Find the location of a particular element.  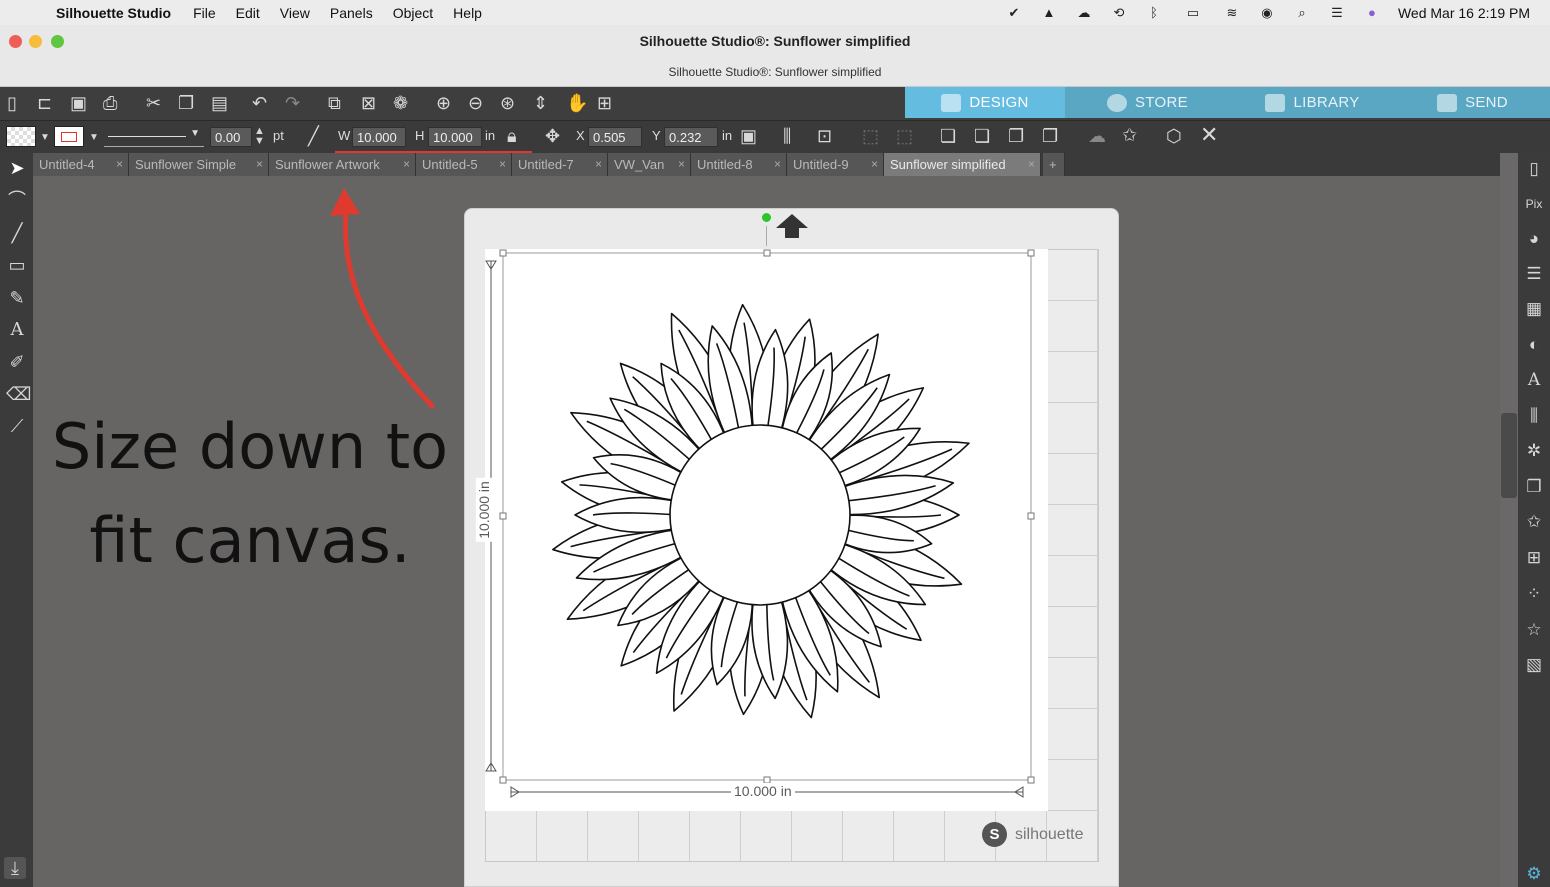

doc-tab: Untitled-4 × is located at coordinates (81, 164).